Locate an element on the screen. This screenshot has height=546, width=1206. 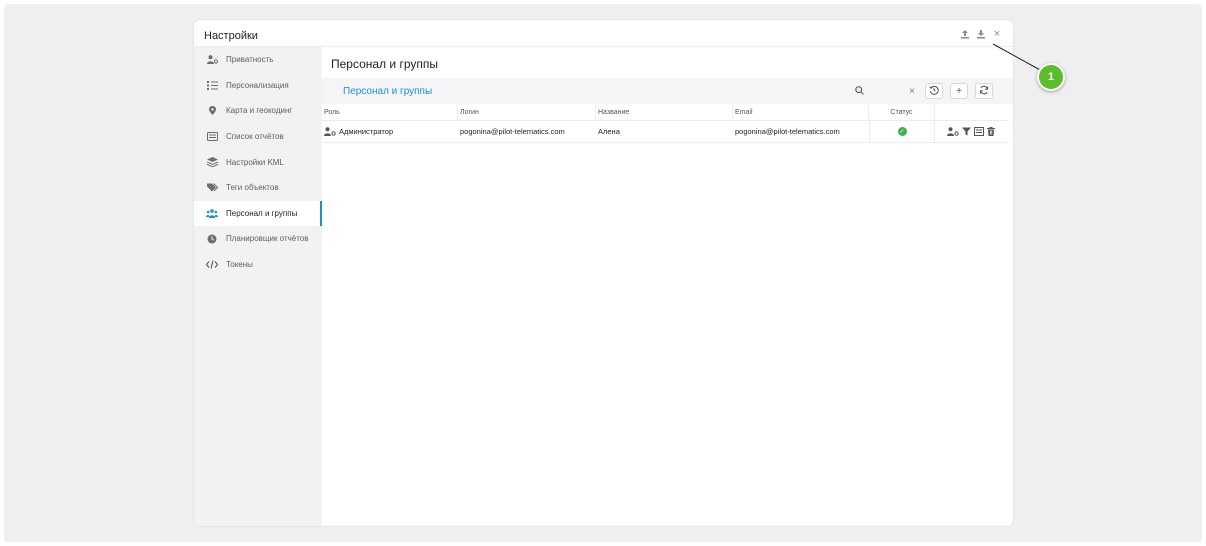
report-list-icon is located at coordinates (212, 137).